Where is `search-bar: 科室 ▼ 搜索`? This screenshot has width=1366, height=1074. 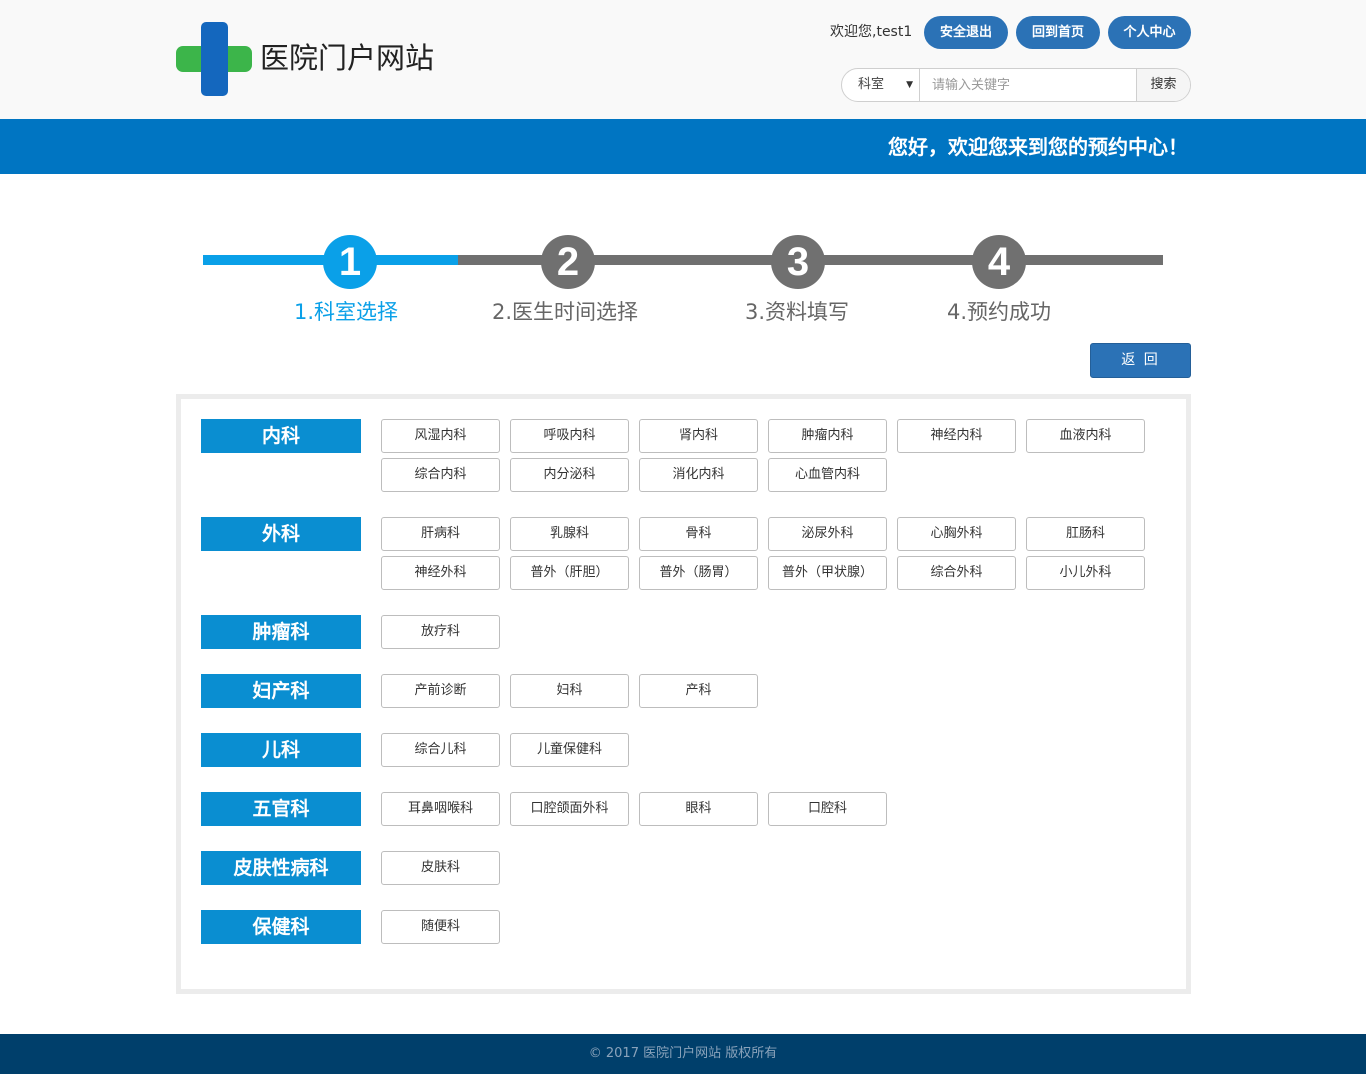
search-bar: 科室 ▼ 搜索 is located at coordinates (1016, 85).